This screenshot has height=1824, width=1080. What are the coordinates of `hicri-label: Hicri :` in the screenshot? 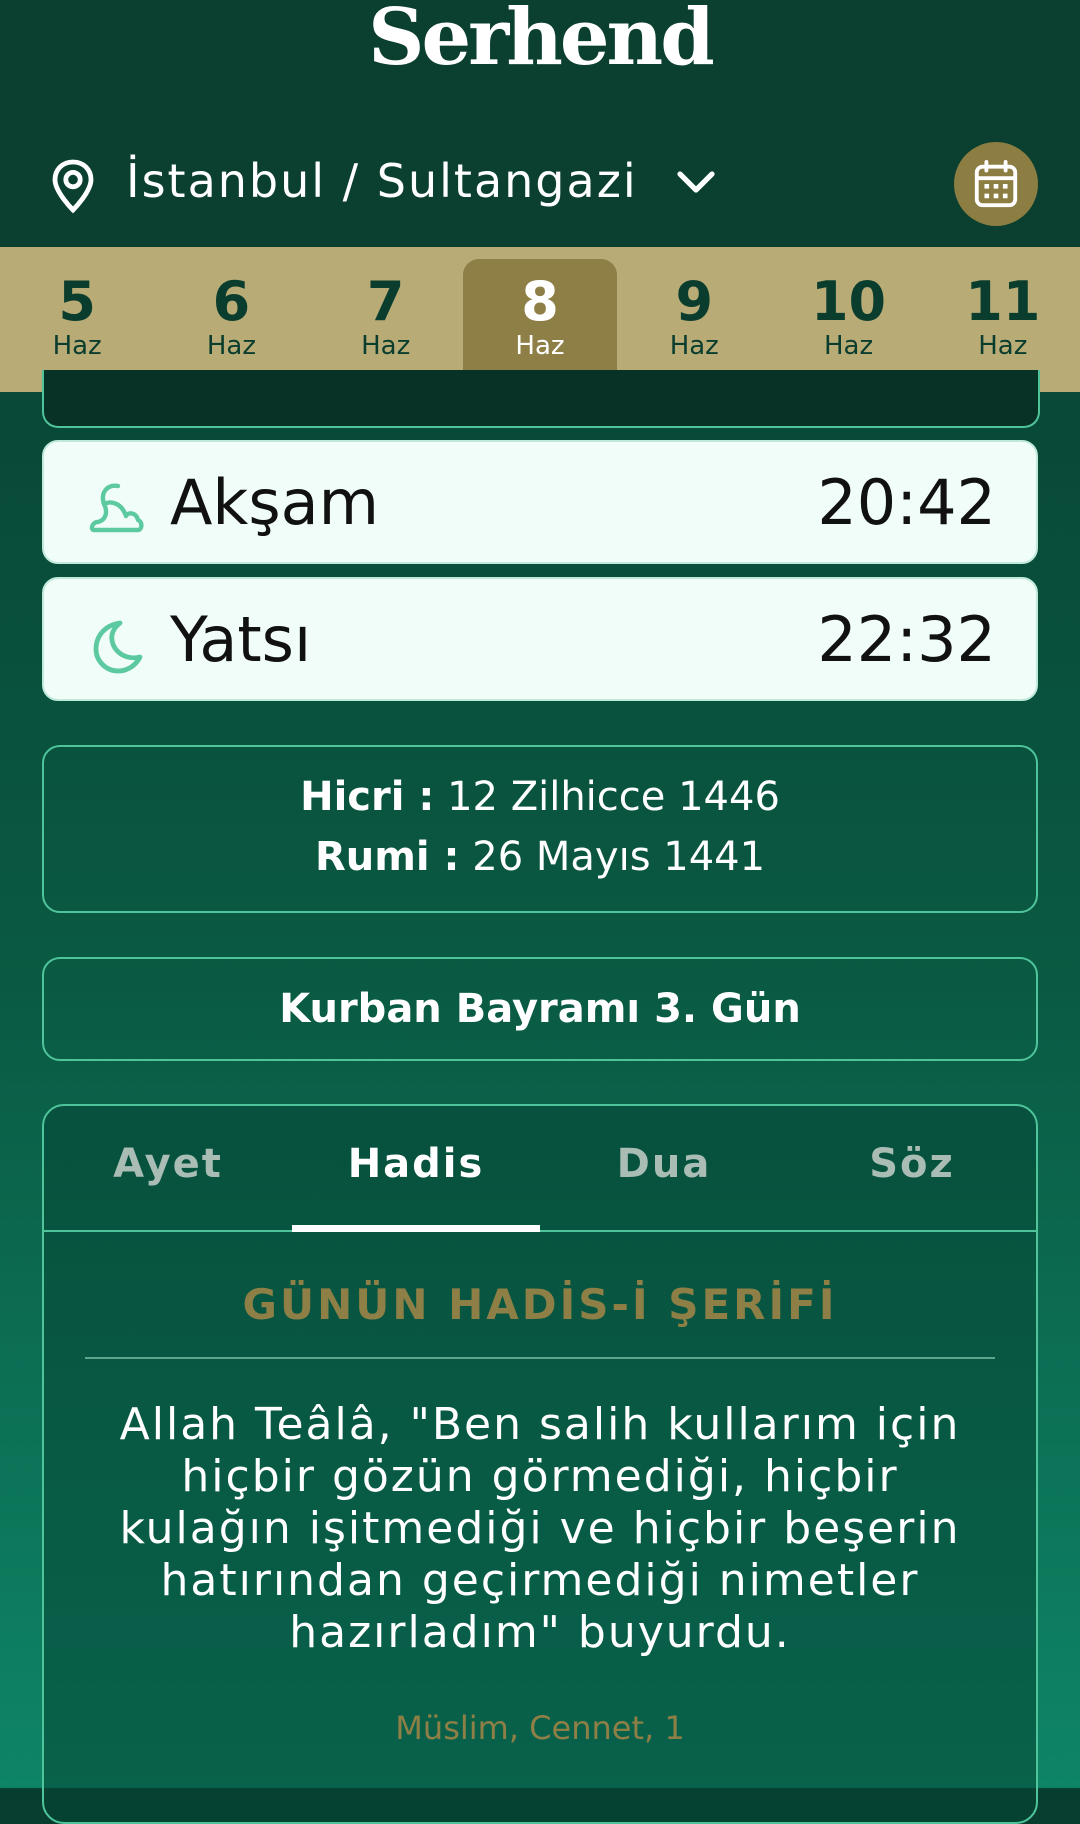 It's located at (367, 797).